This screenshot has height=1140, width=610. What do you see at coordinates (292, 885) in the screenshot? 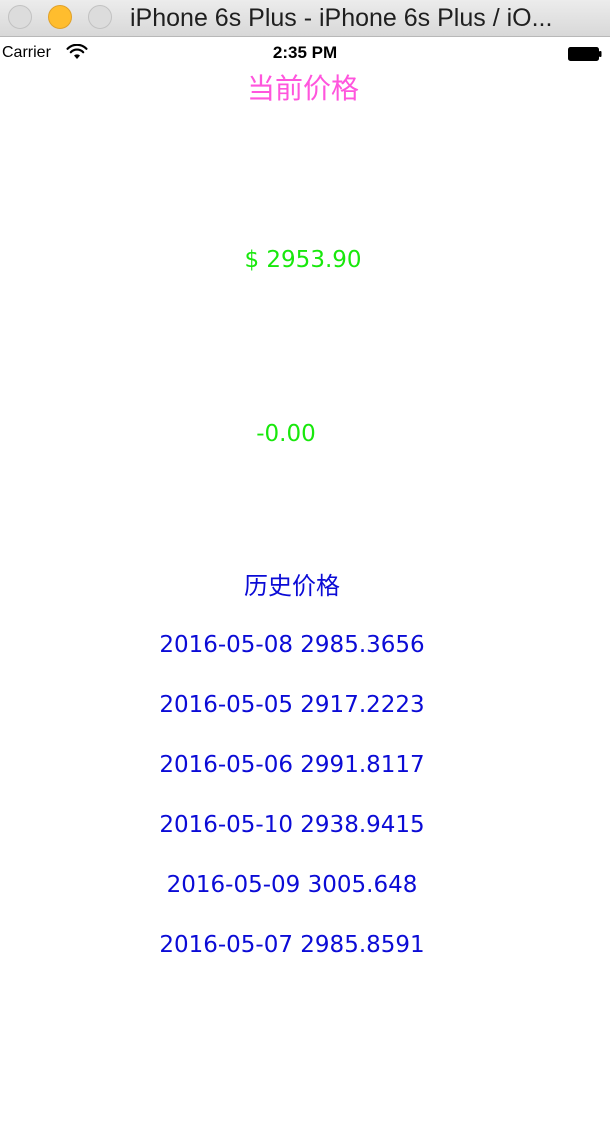
I see `history-row: 2016-05-09 3005.648` at bounding box center [292, 885].